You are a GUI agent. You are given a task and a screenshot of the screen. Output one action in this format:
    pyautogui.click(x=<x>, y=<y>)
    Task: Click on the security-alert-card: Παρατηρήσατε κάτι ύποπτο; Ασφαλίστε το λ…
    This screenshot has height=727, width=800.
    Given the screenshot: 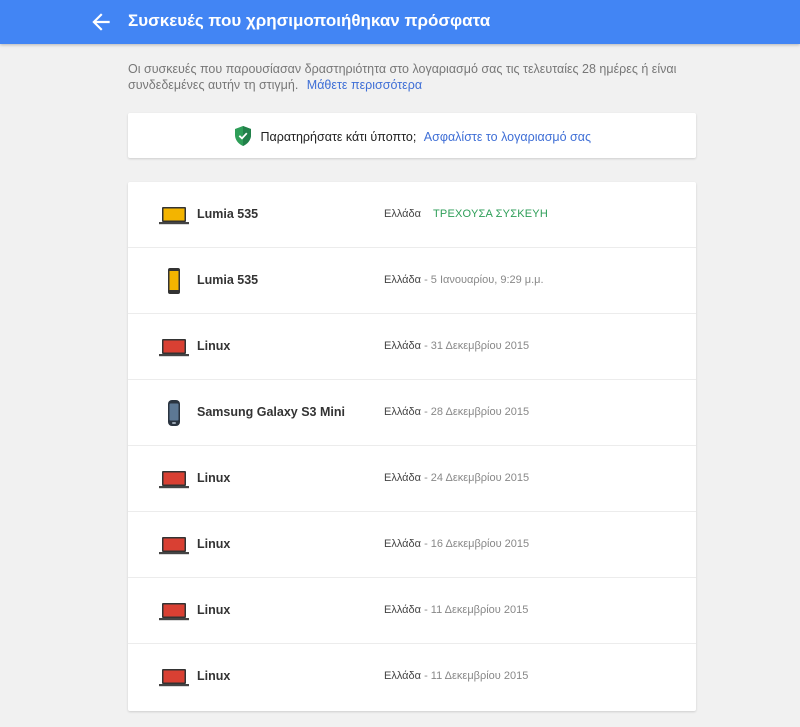 What is the action you would take?
    pyautogui.click(x=412, y=135)
    